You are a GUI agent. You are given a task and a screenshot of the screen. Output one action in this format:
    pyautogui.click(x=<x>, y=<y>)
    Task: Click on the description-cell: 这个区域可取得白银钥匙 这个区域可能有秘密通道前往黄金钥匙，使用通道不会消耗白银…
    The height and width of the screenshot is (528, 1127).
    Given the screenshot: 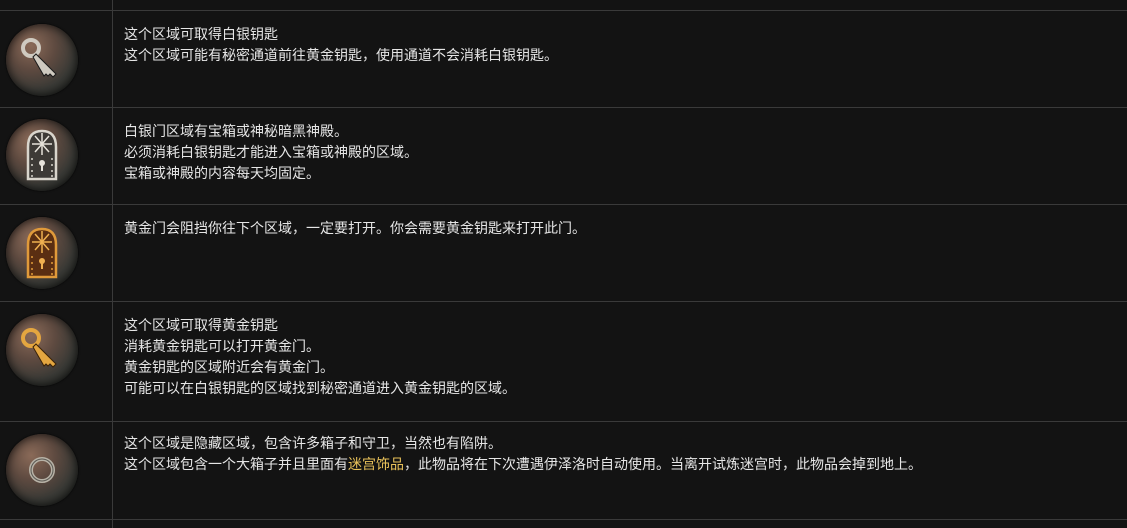 What is the action you would take?
    pyautogui.click(x=620, y=46)
    